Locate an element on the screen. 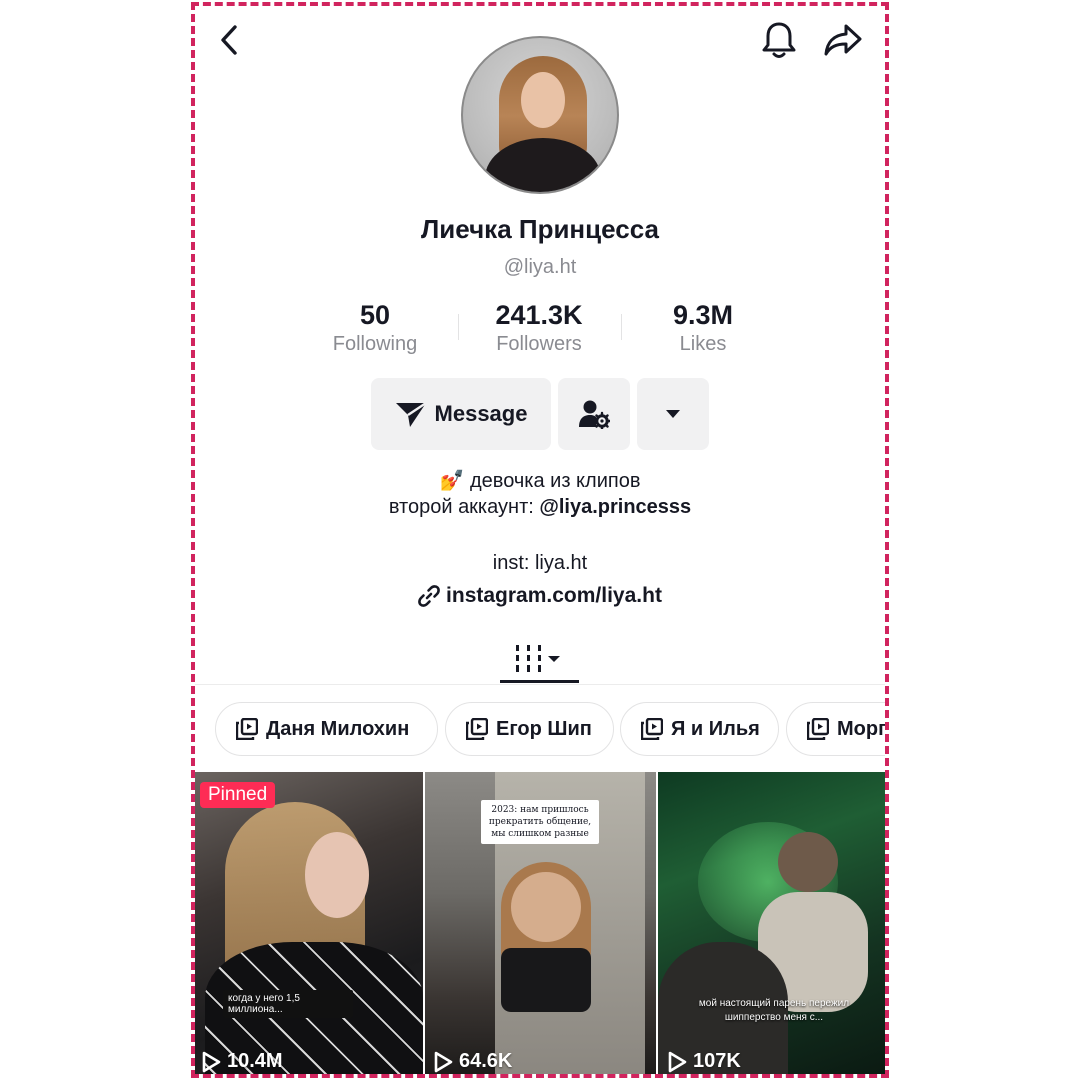 The image size is (1080, 1080). send-icon is located at coordinates (411, 414).